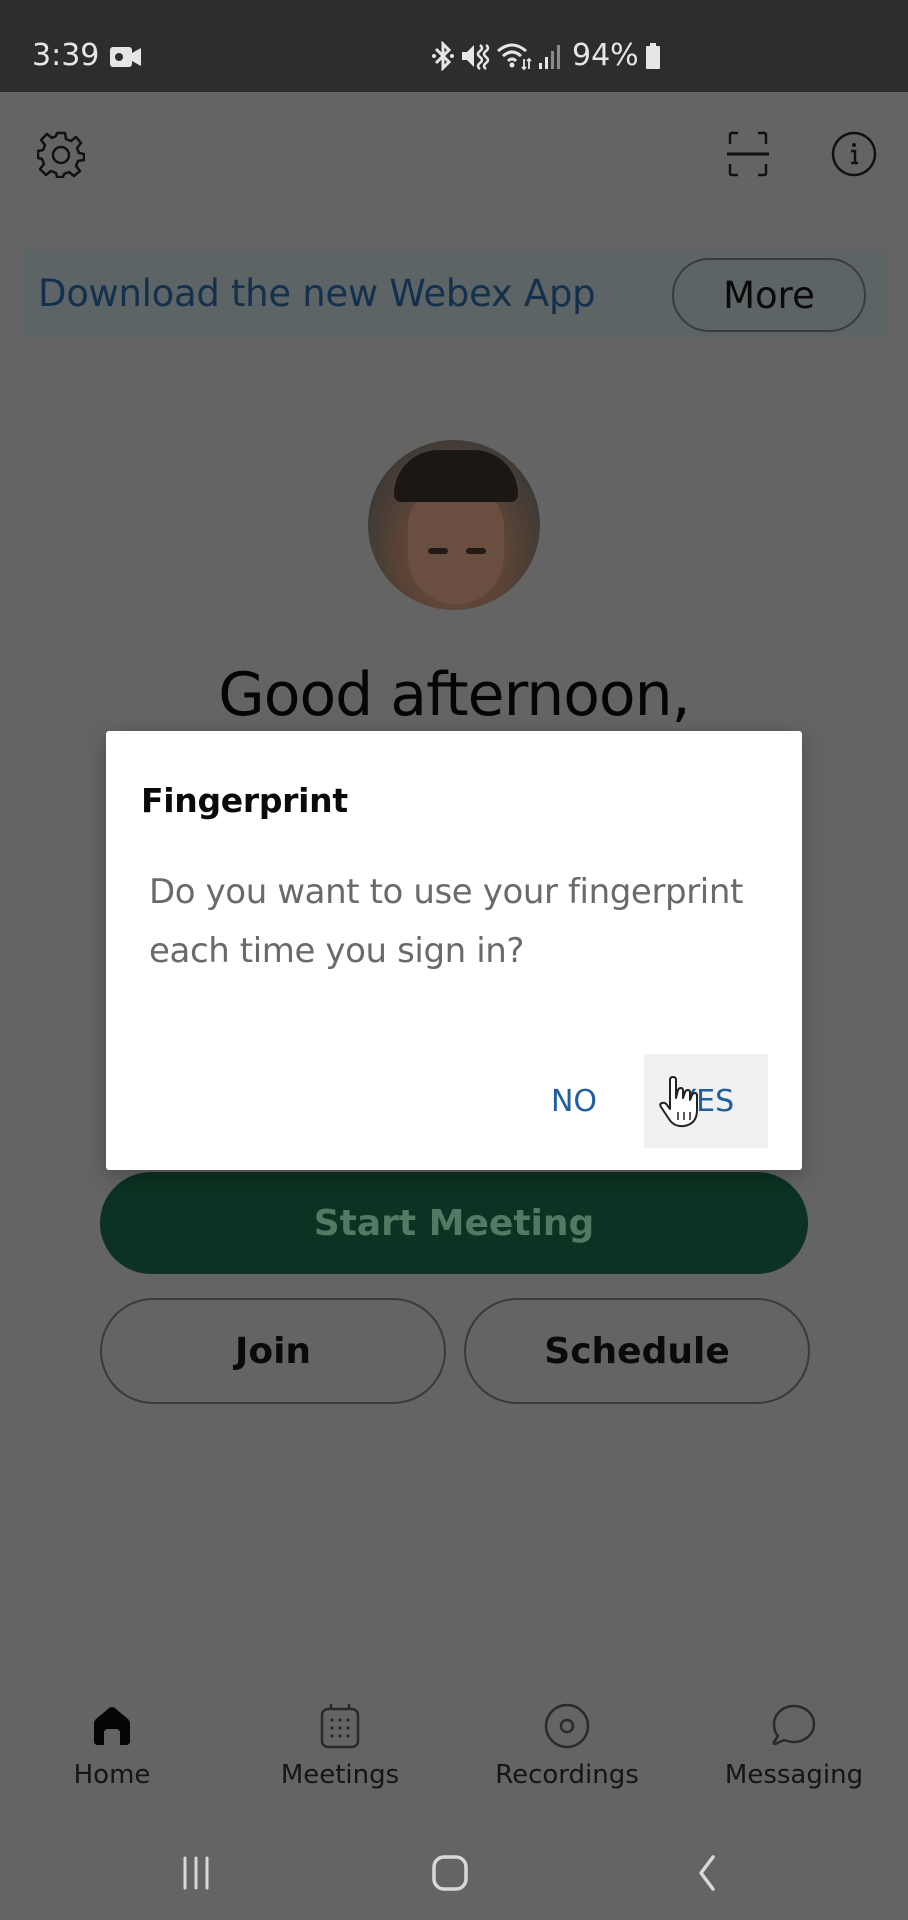 This screenshot has height=1920, width=908. I want to click on avatar-hair, so click(456, 476).